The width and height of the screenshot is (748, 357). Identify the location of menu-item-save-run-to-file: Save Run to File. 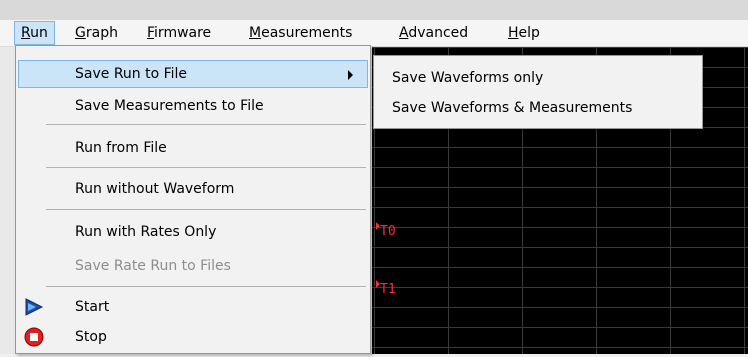
(193, 74).